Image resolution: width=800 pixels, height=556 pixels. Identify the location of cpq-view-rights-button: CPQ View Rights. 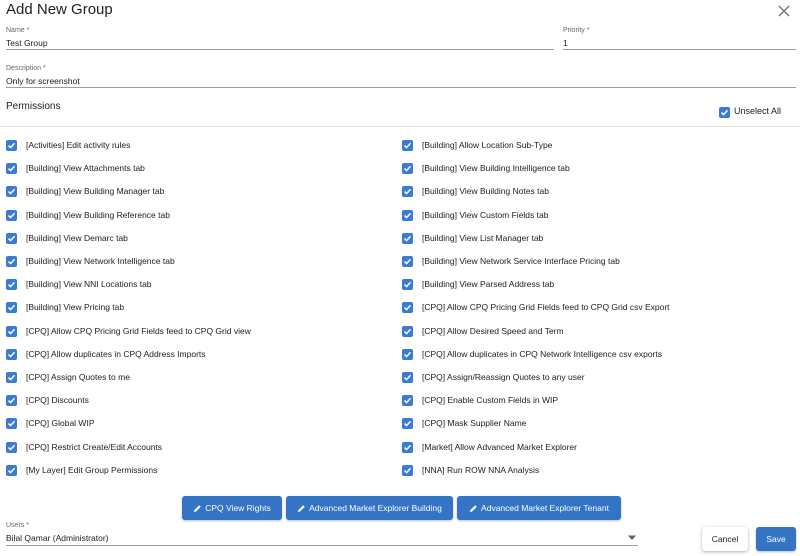
(232, 508).